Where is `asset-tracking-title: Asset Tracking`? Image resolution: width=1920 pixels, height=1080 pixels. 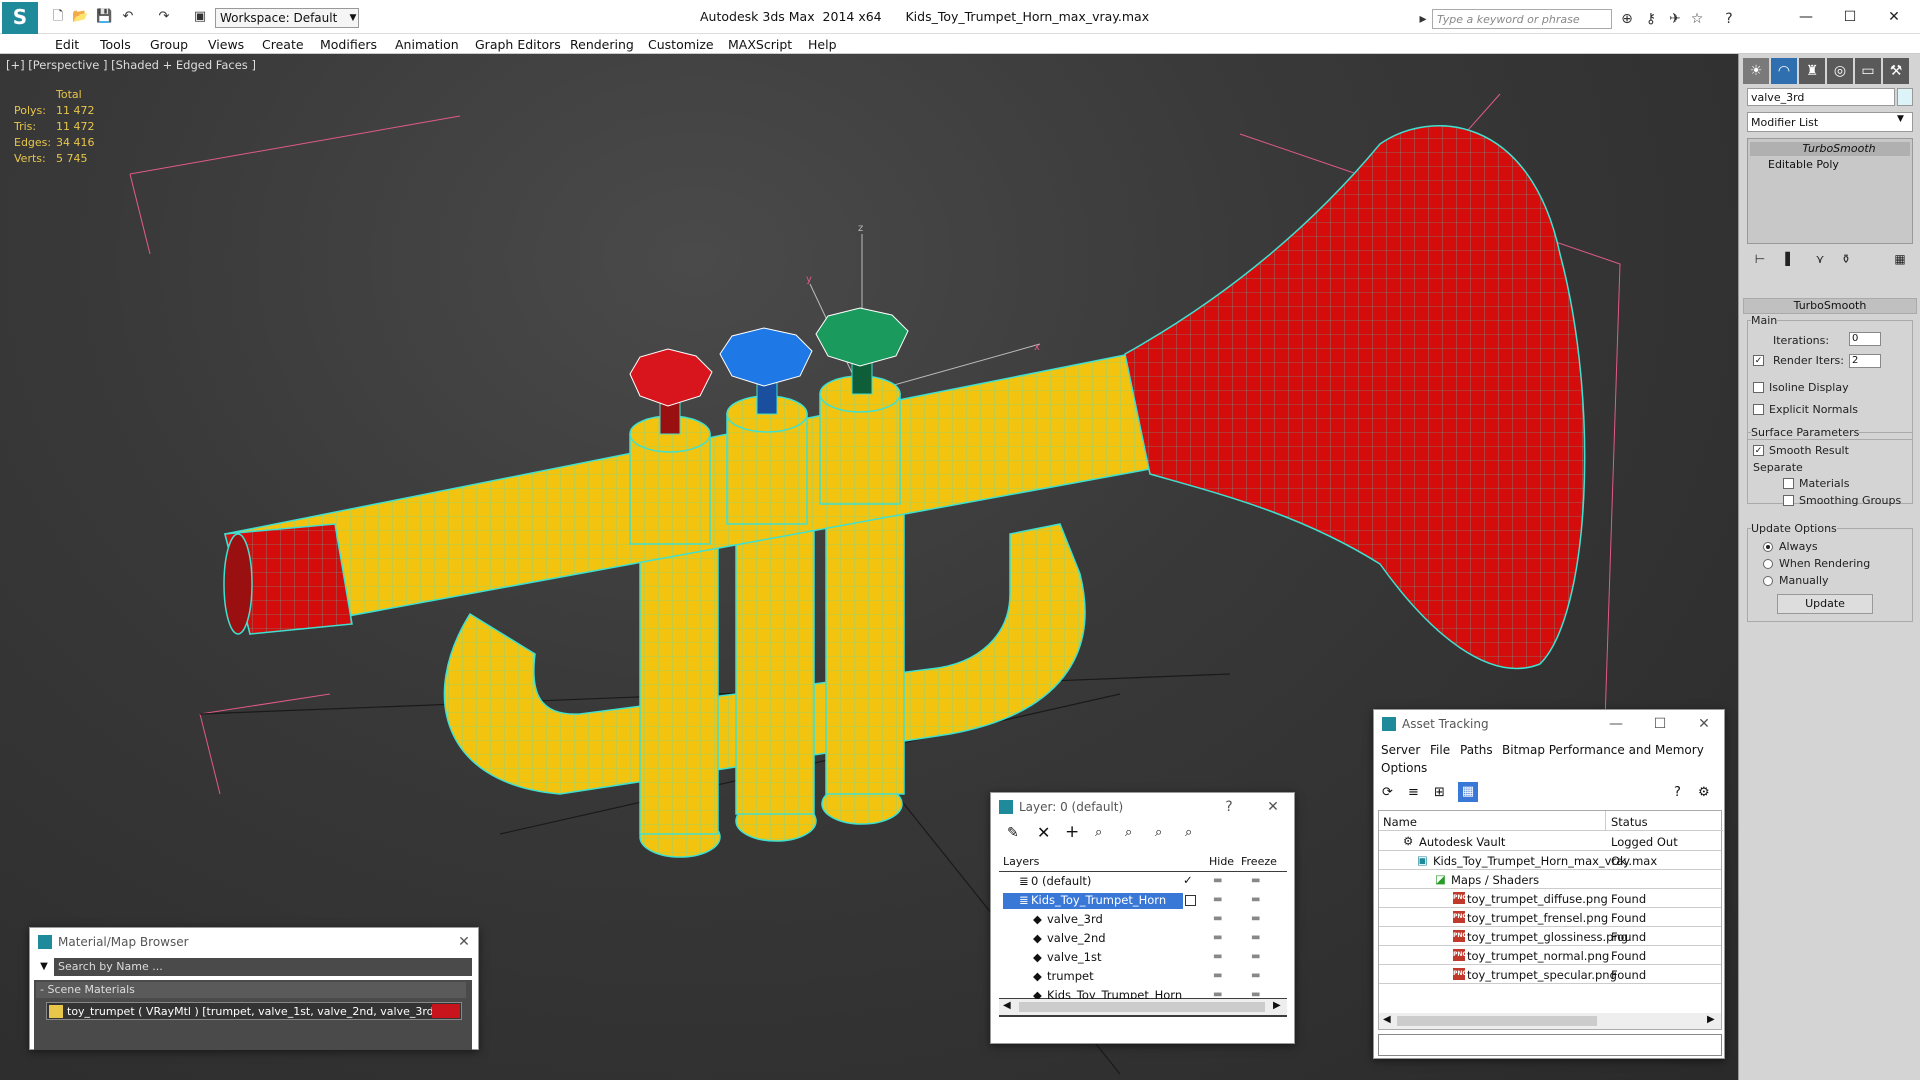 asset-tracking-title: Asset Tracking is located at coordinates (1549, 724).